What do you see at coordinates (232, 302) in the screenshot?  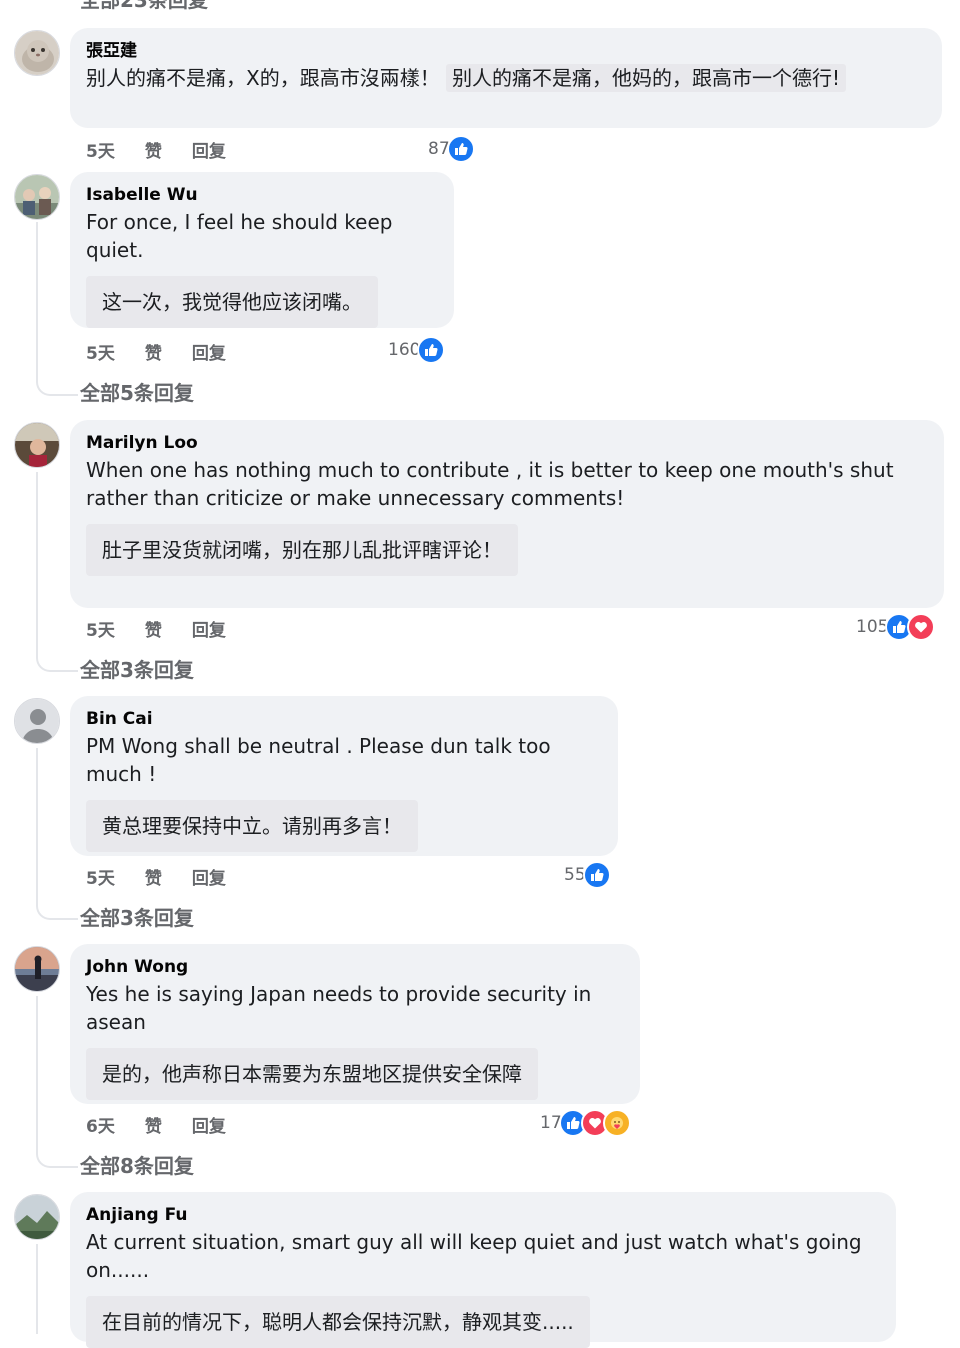 I see `comment-translation: 这一次，我觉得他应该闭嘴。` at bounding box center [232, 302].